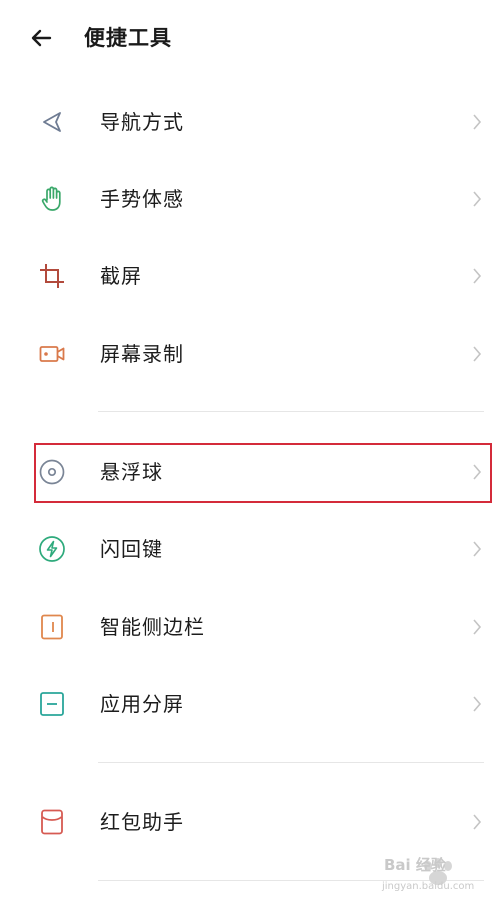 The width and height of the screenshot is (500, 904). What do you see at coordinates (52, 627) in the screenshot?
I see `smart-sidebar-icon` at bounding box center [52, 627].